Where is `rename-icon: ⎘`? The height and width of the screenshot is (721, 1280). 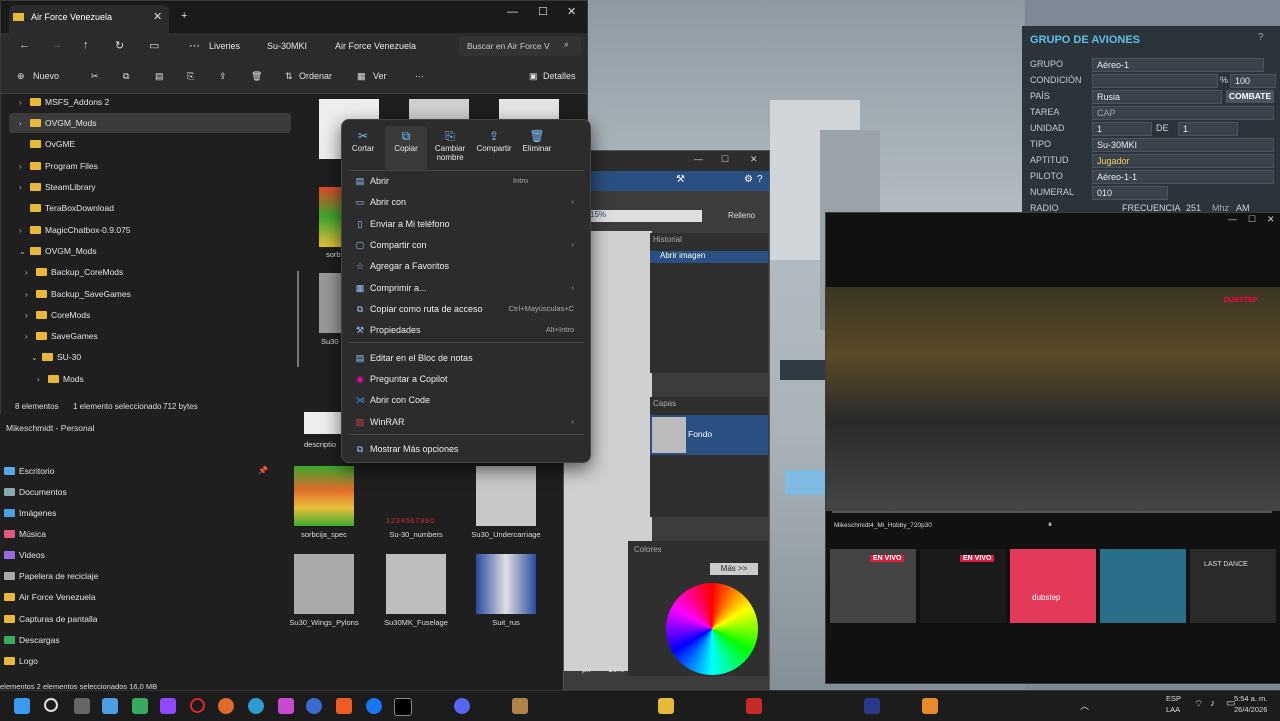 rename-icon: ⎘ is located at coordinates (190, 76).